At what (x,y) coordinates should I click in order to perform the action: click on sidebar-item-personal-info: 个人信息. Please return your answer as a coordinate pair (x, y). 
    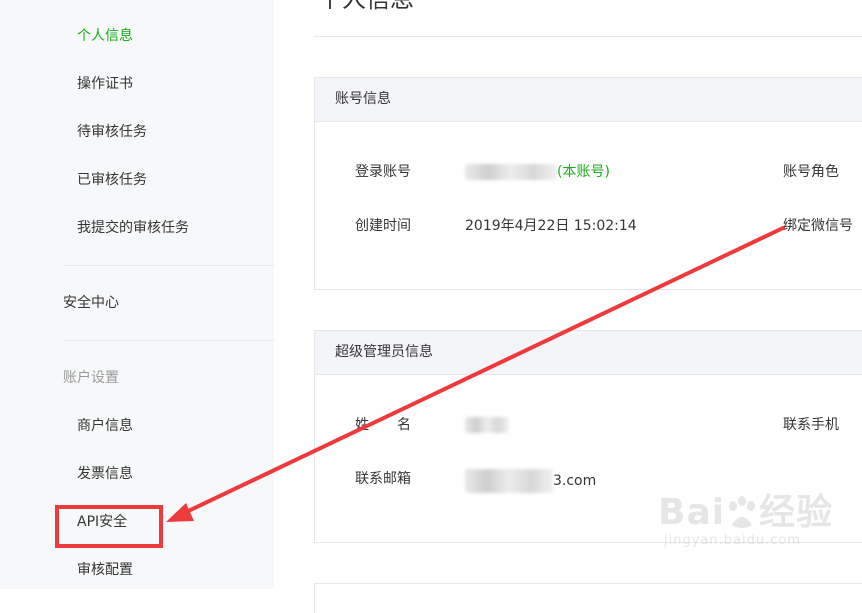
    Looking at the image, I should click on (105, 36).